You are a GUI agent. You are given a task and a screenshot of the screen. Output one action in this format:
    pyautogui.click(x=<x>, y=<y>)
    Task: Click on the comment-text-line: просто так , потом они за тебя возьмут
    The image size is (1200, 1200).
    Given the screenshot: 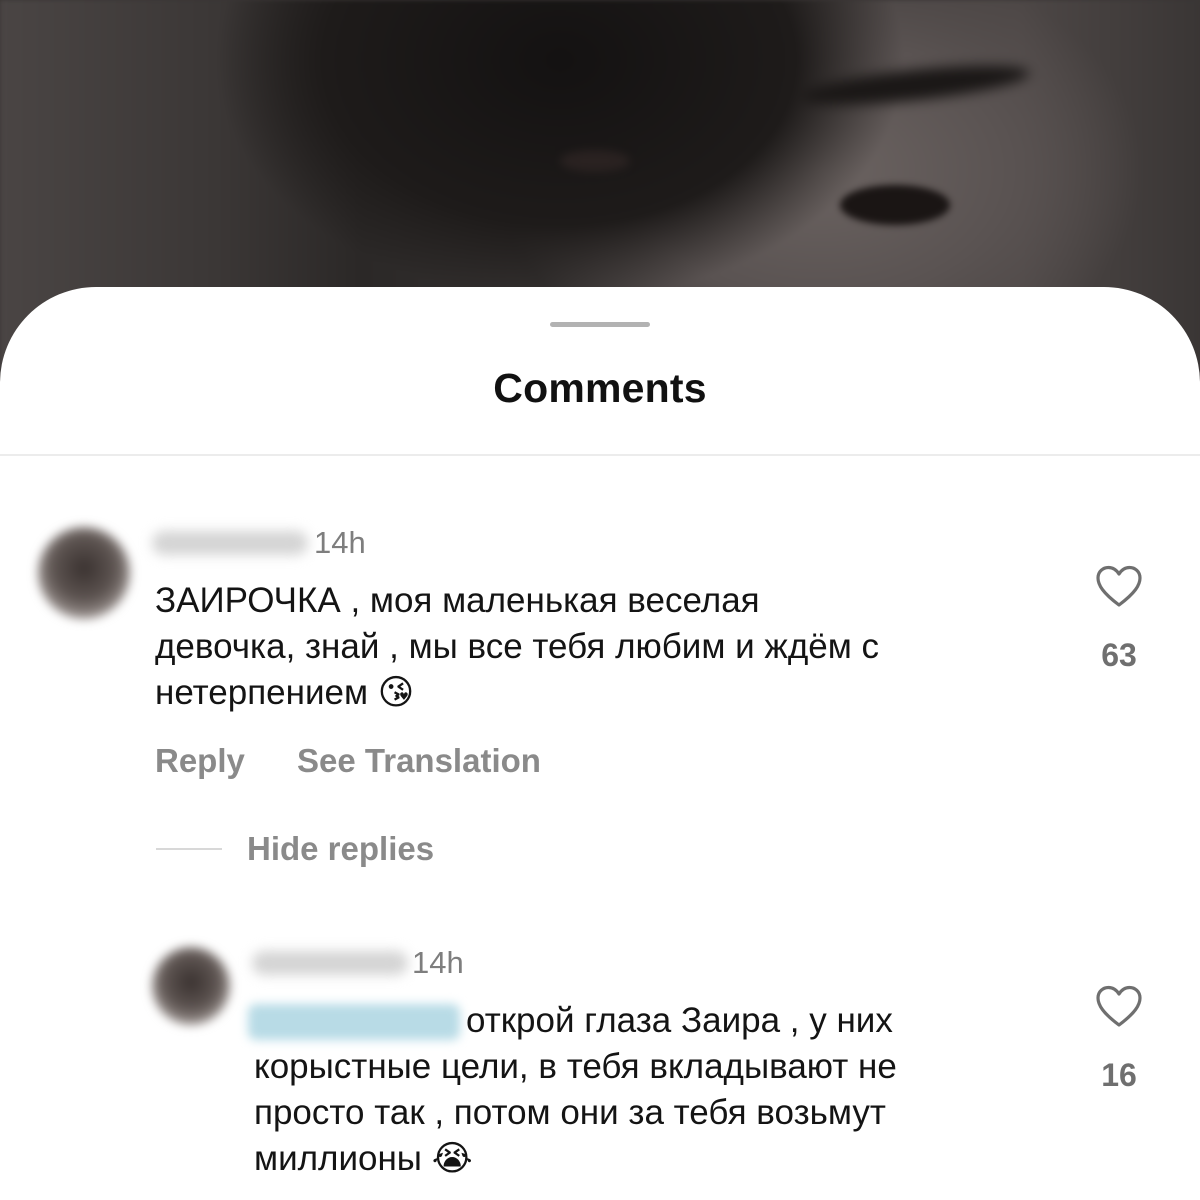 What is the action you would take?
    pyautogui.click(x=570, y=1112)
    